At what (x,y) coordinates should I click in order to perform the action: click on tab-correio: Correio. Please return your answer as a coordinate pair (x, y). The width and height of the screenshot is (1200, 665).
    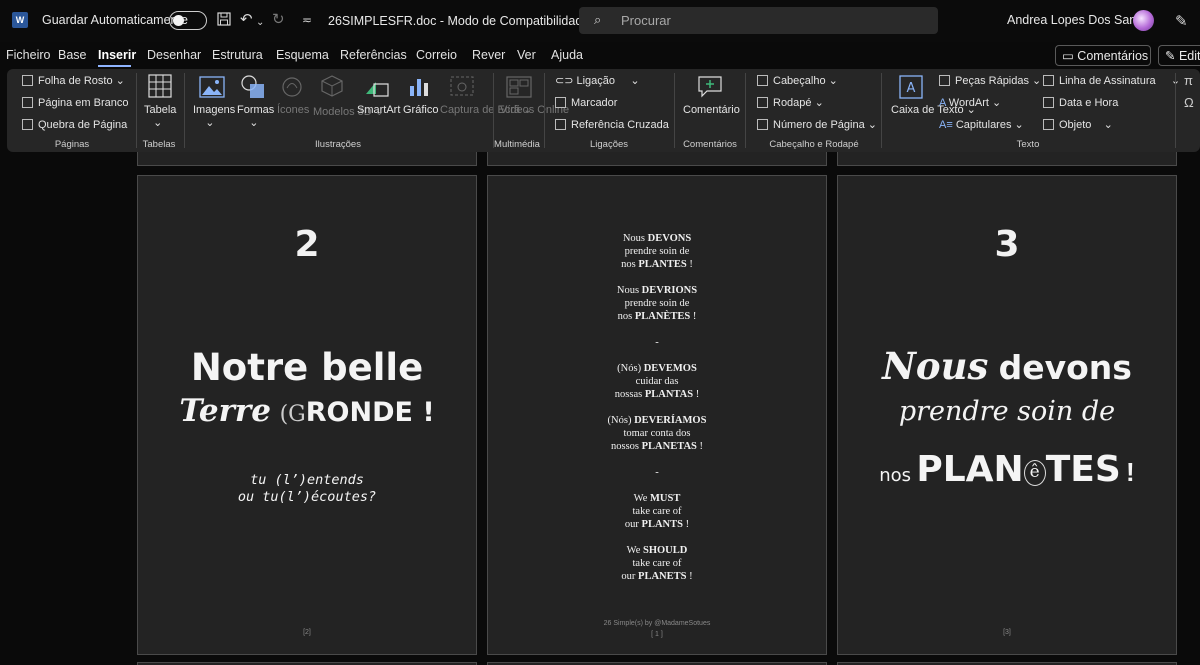
    Looking at the image, I should click on (436, 55).